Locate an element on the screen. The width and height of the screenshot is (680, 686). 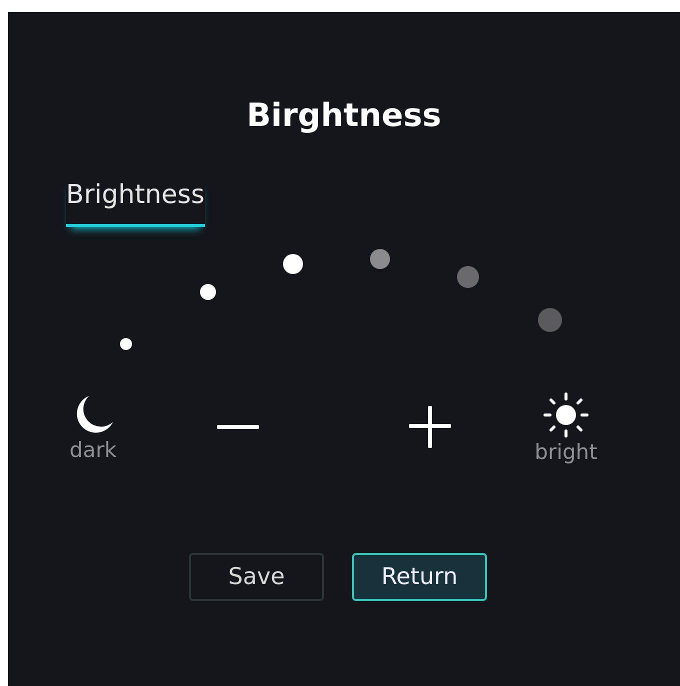
bright-label: bright is located at coordinates (566, 452).